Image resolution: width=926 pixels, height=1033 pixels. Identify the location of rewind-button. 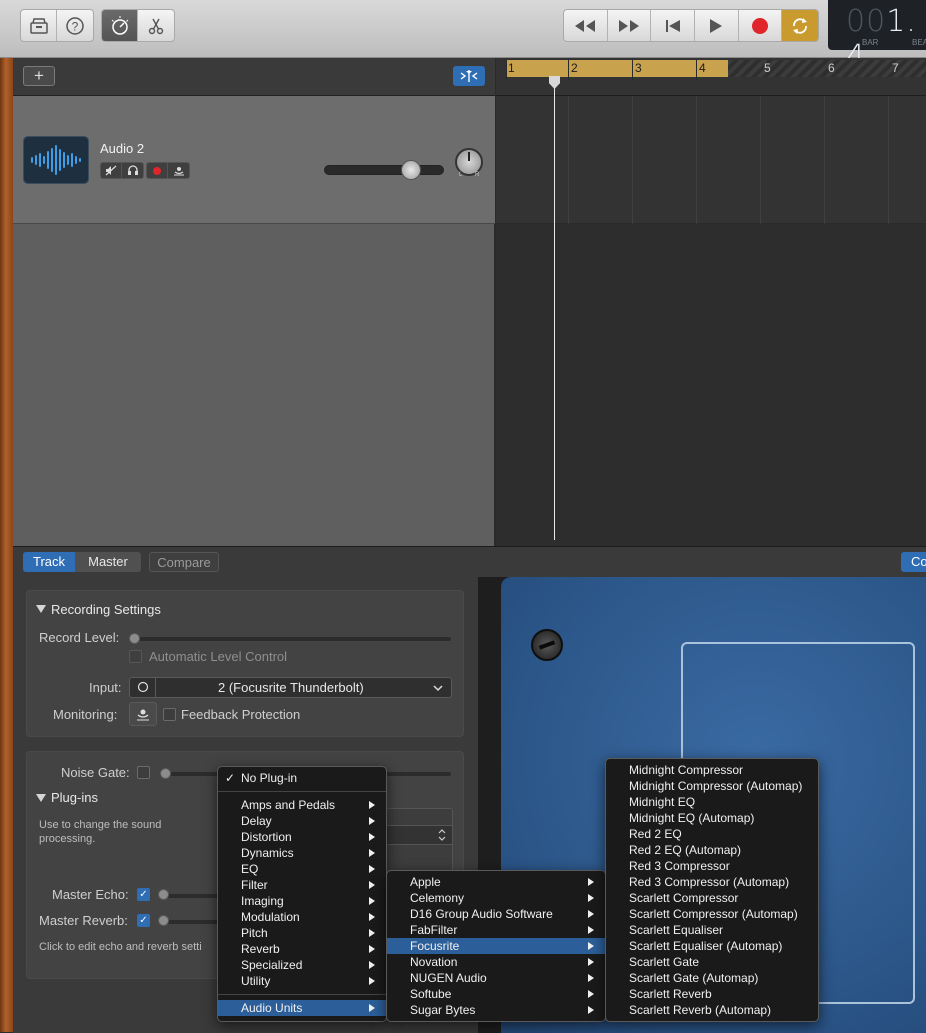
(586, 25).